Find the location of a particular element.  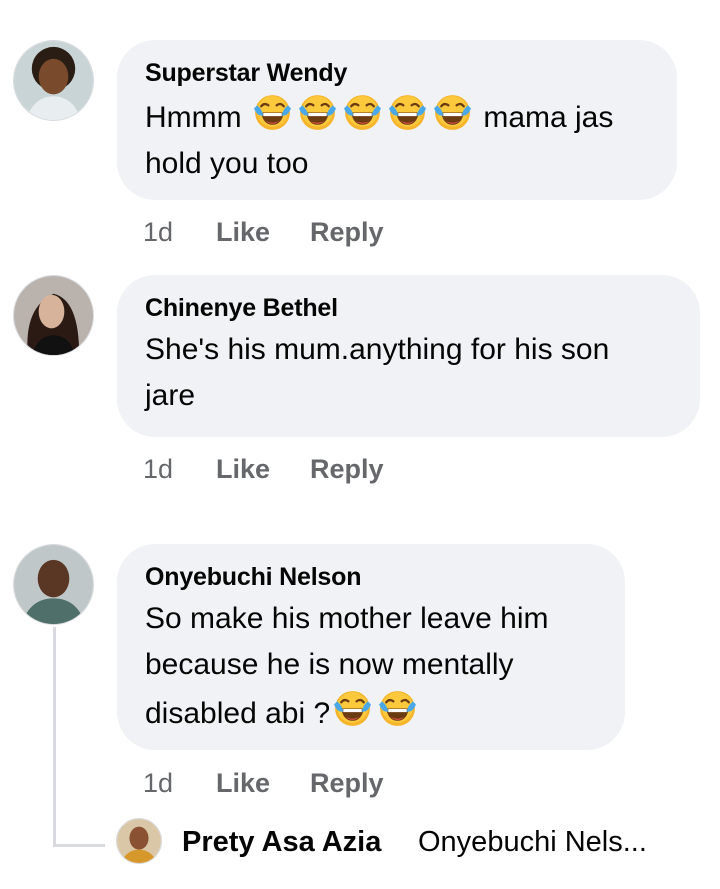

comment-text: She's his mum.anything for his son jare is located at coordinates (408, 373).